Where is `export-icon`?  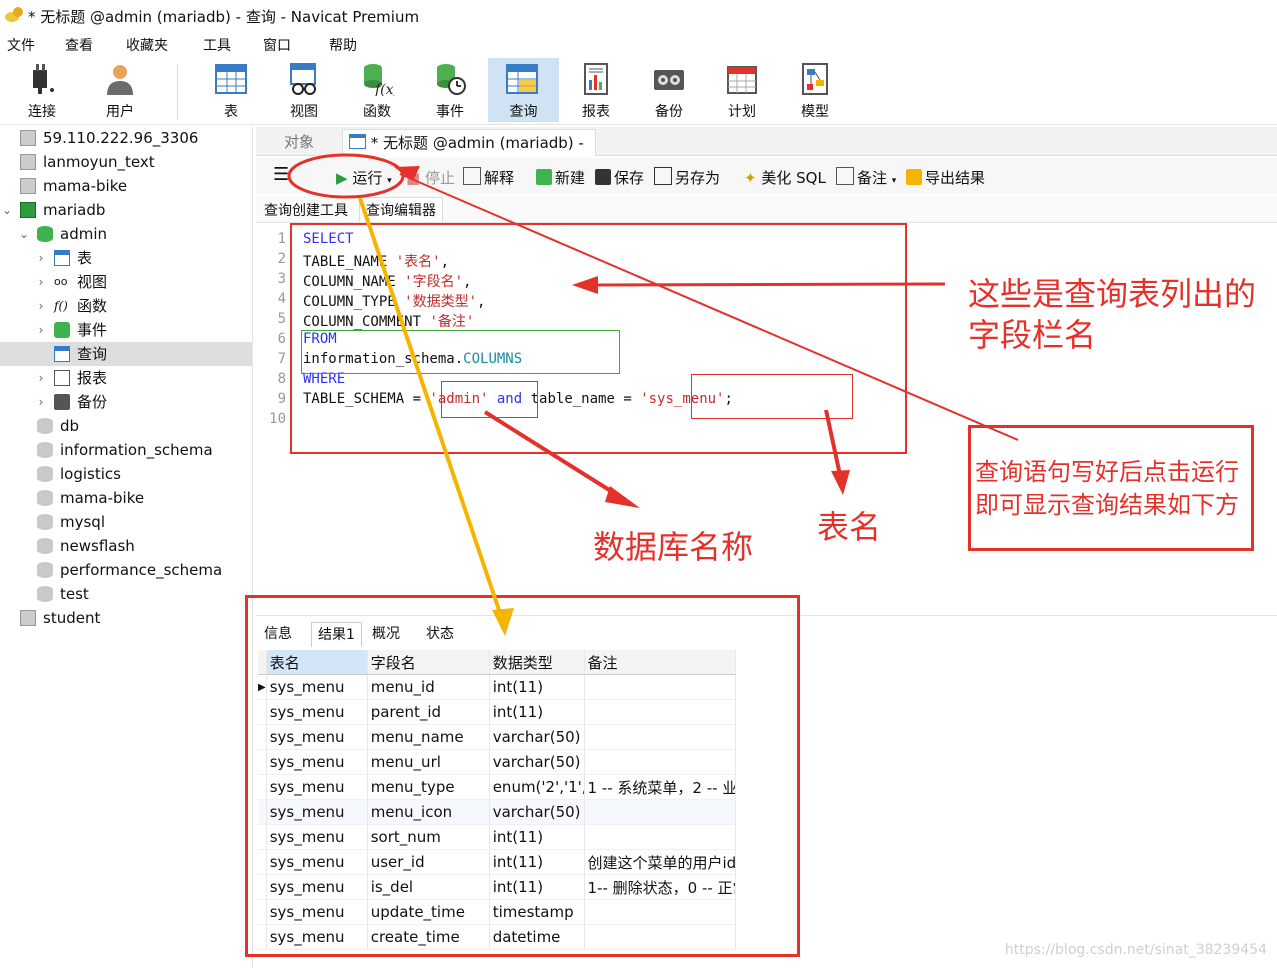
export-icon is located at coordinates (914, 177).